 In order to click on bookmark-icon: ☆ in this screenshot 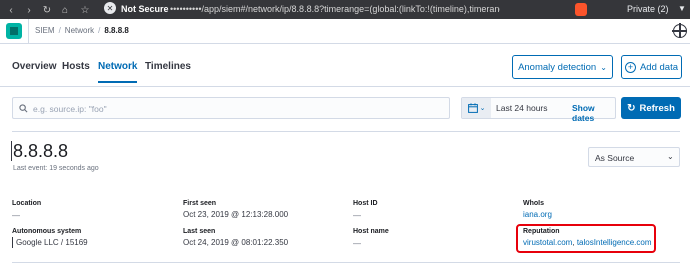, I will do `click(85, 10)`.